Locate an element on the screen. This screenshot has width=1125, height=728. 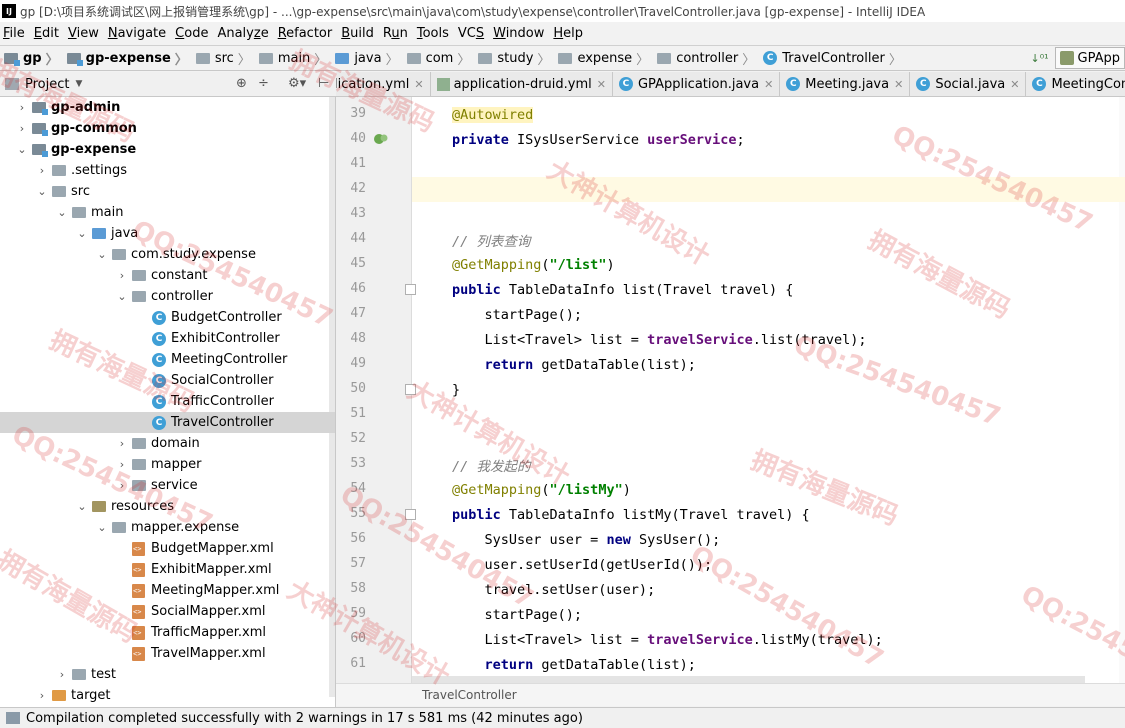
breadcrumb-item: expense 〉 is located at coordinates (603, 58).